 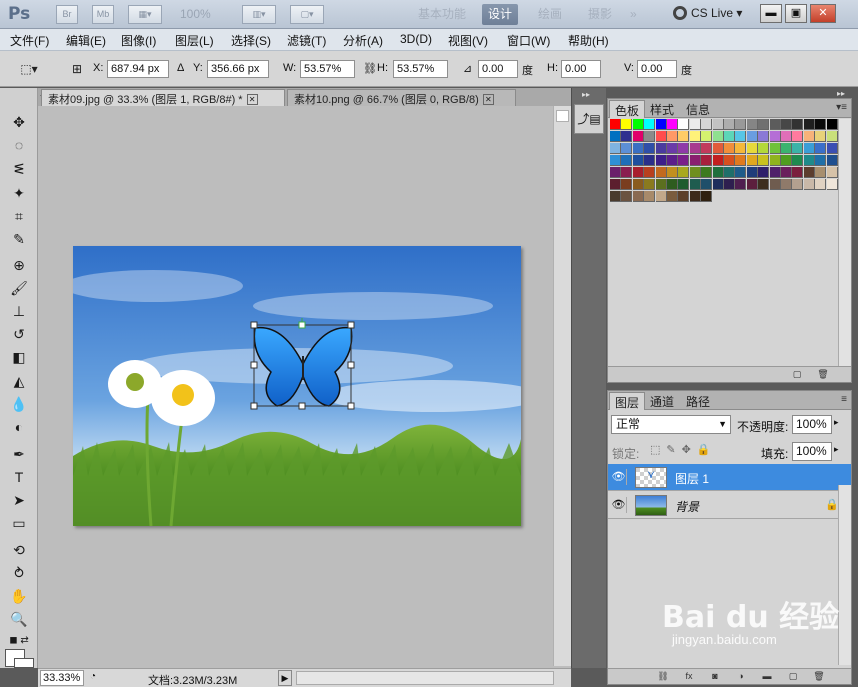 What do you see at coordinates (19, 619) in the screenshot?
I see `zoom-tool-icon: 🔍` at bounding box center [19, 619].